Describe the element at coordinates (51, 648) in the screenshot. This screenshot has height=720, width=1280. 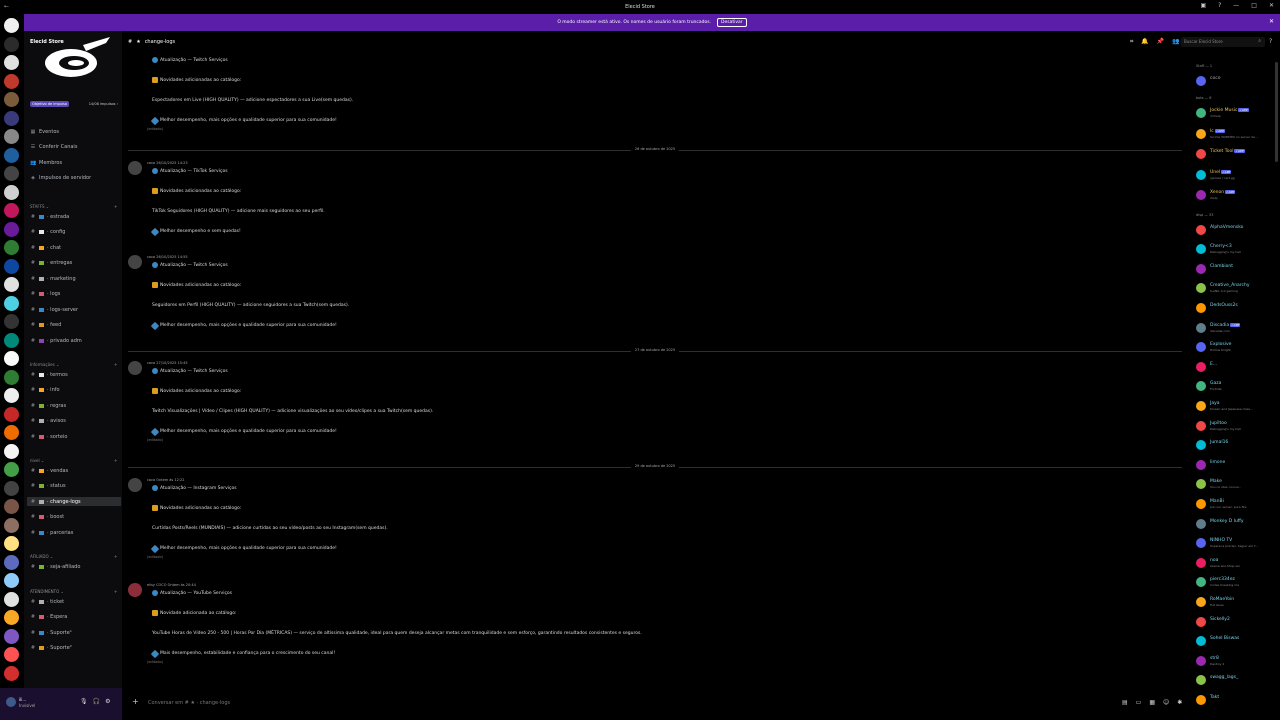
I see `sidebar-channel-Suporte²: # · Suporte²` at that location.